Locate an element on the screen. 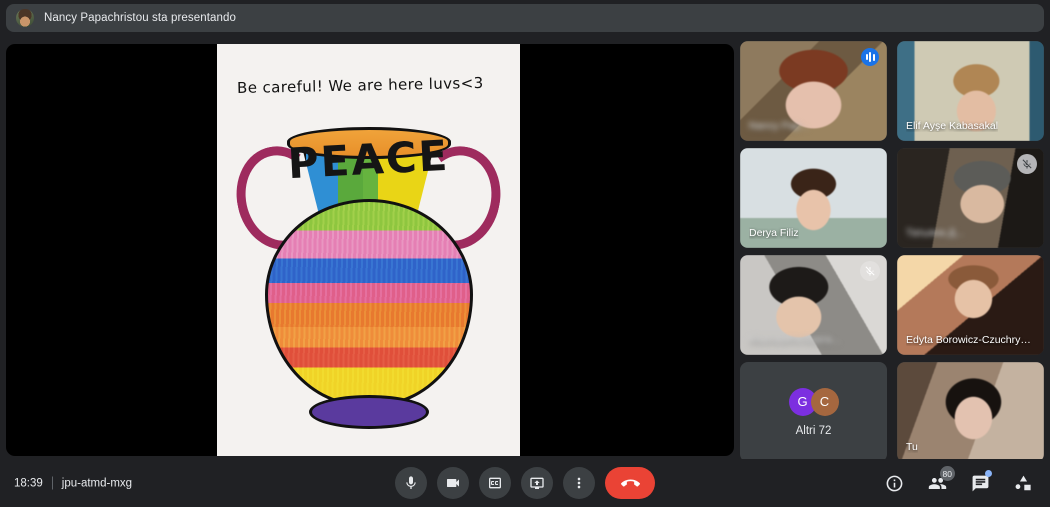  microphone-button is located at coordinates (411, 483).